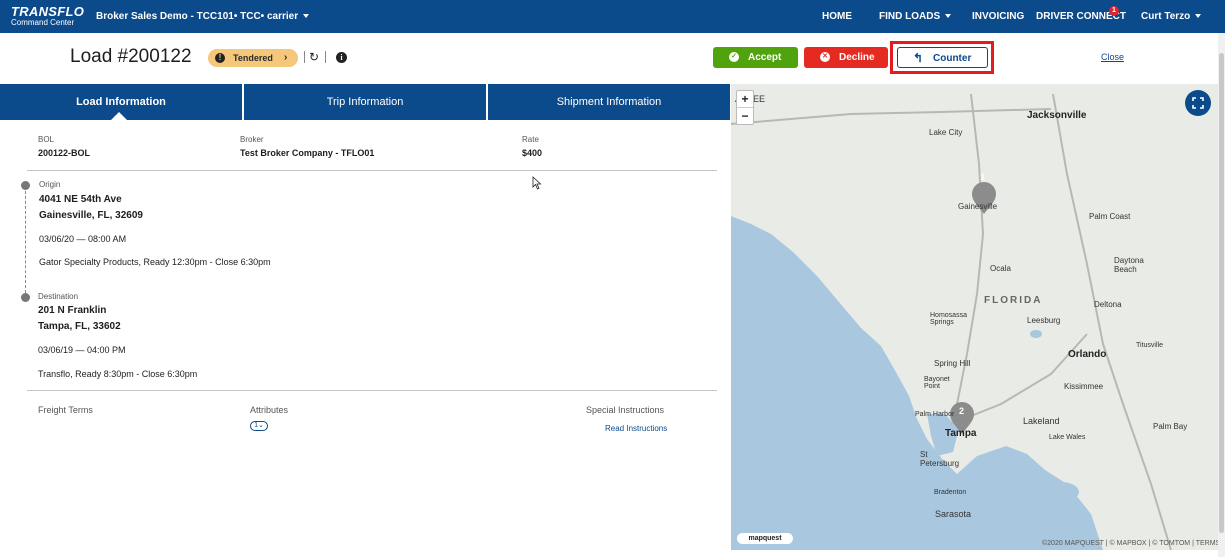 The image size is (1225, 557). Describe the element at coordinates (961, 433) in the screenshot. I see `map-label-tampa: Tampa` at that location.